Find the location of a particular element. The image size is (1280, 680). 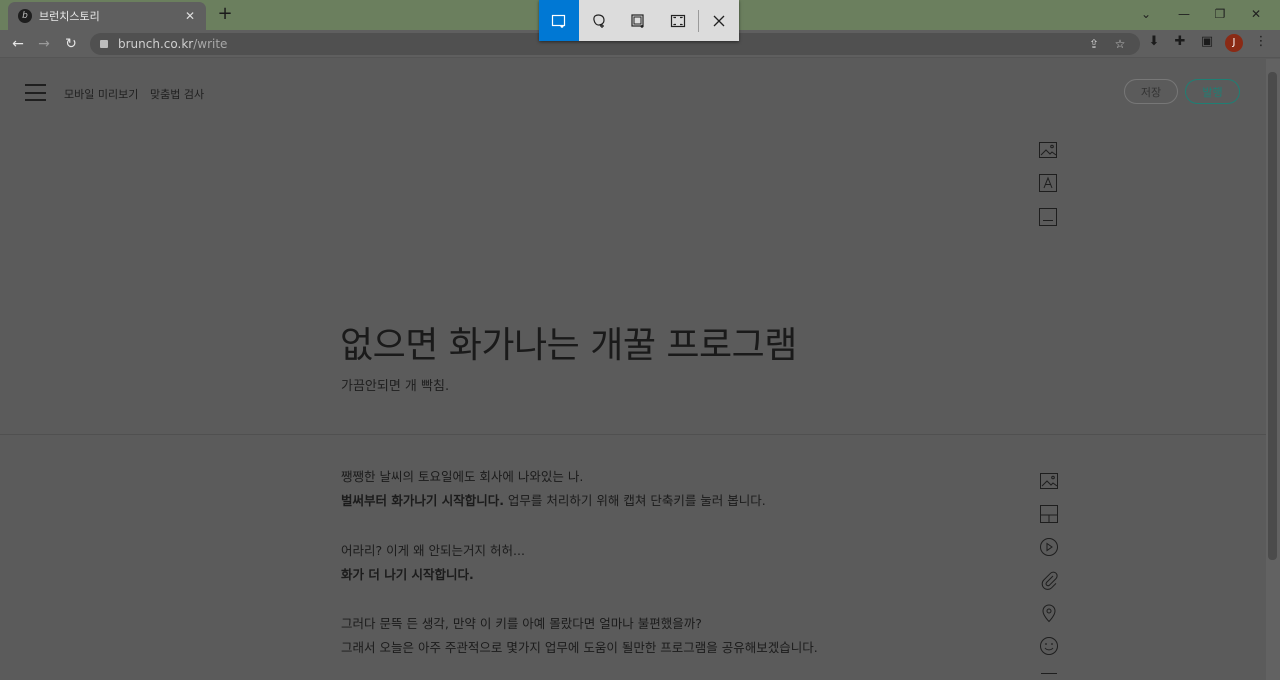

spell-check-link: 맞춤법 검사 is located at coordinates (177, 94).